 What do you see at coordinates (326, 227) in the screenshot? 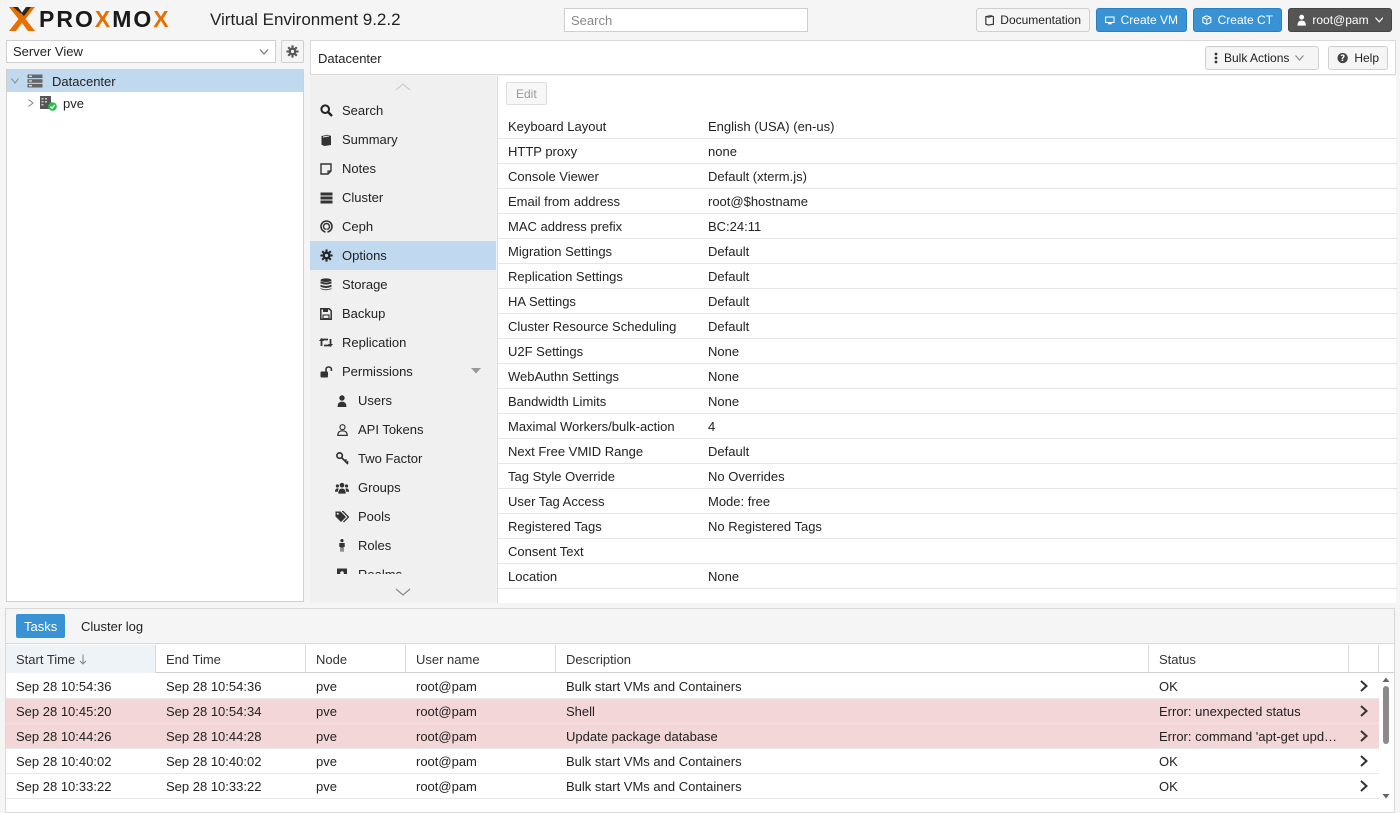
I see `ceph-icon` at bounding box center [326, 227].